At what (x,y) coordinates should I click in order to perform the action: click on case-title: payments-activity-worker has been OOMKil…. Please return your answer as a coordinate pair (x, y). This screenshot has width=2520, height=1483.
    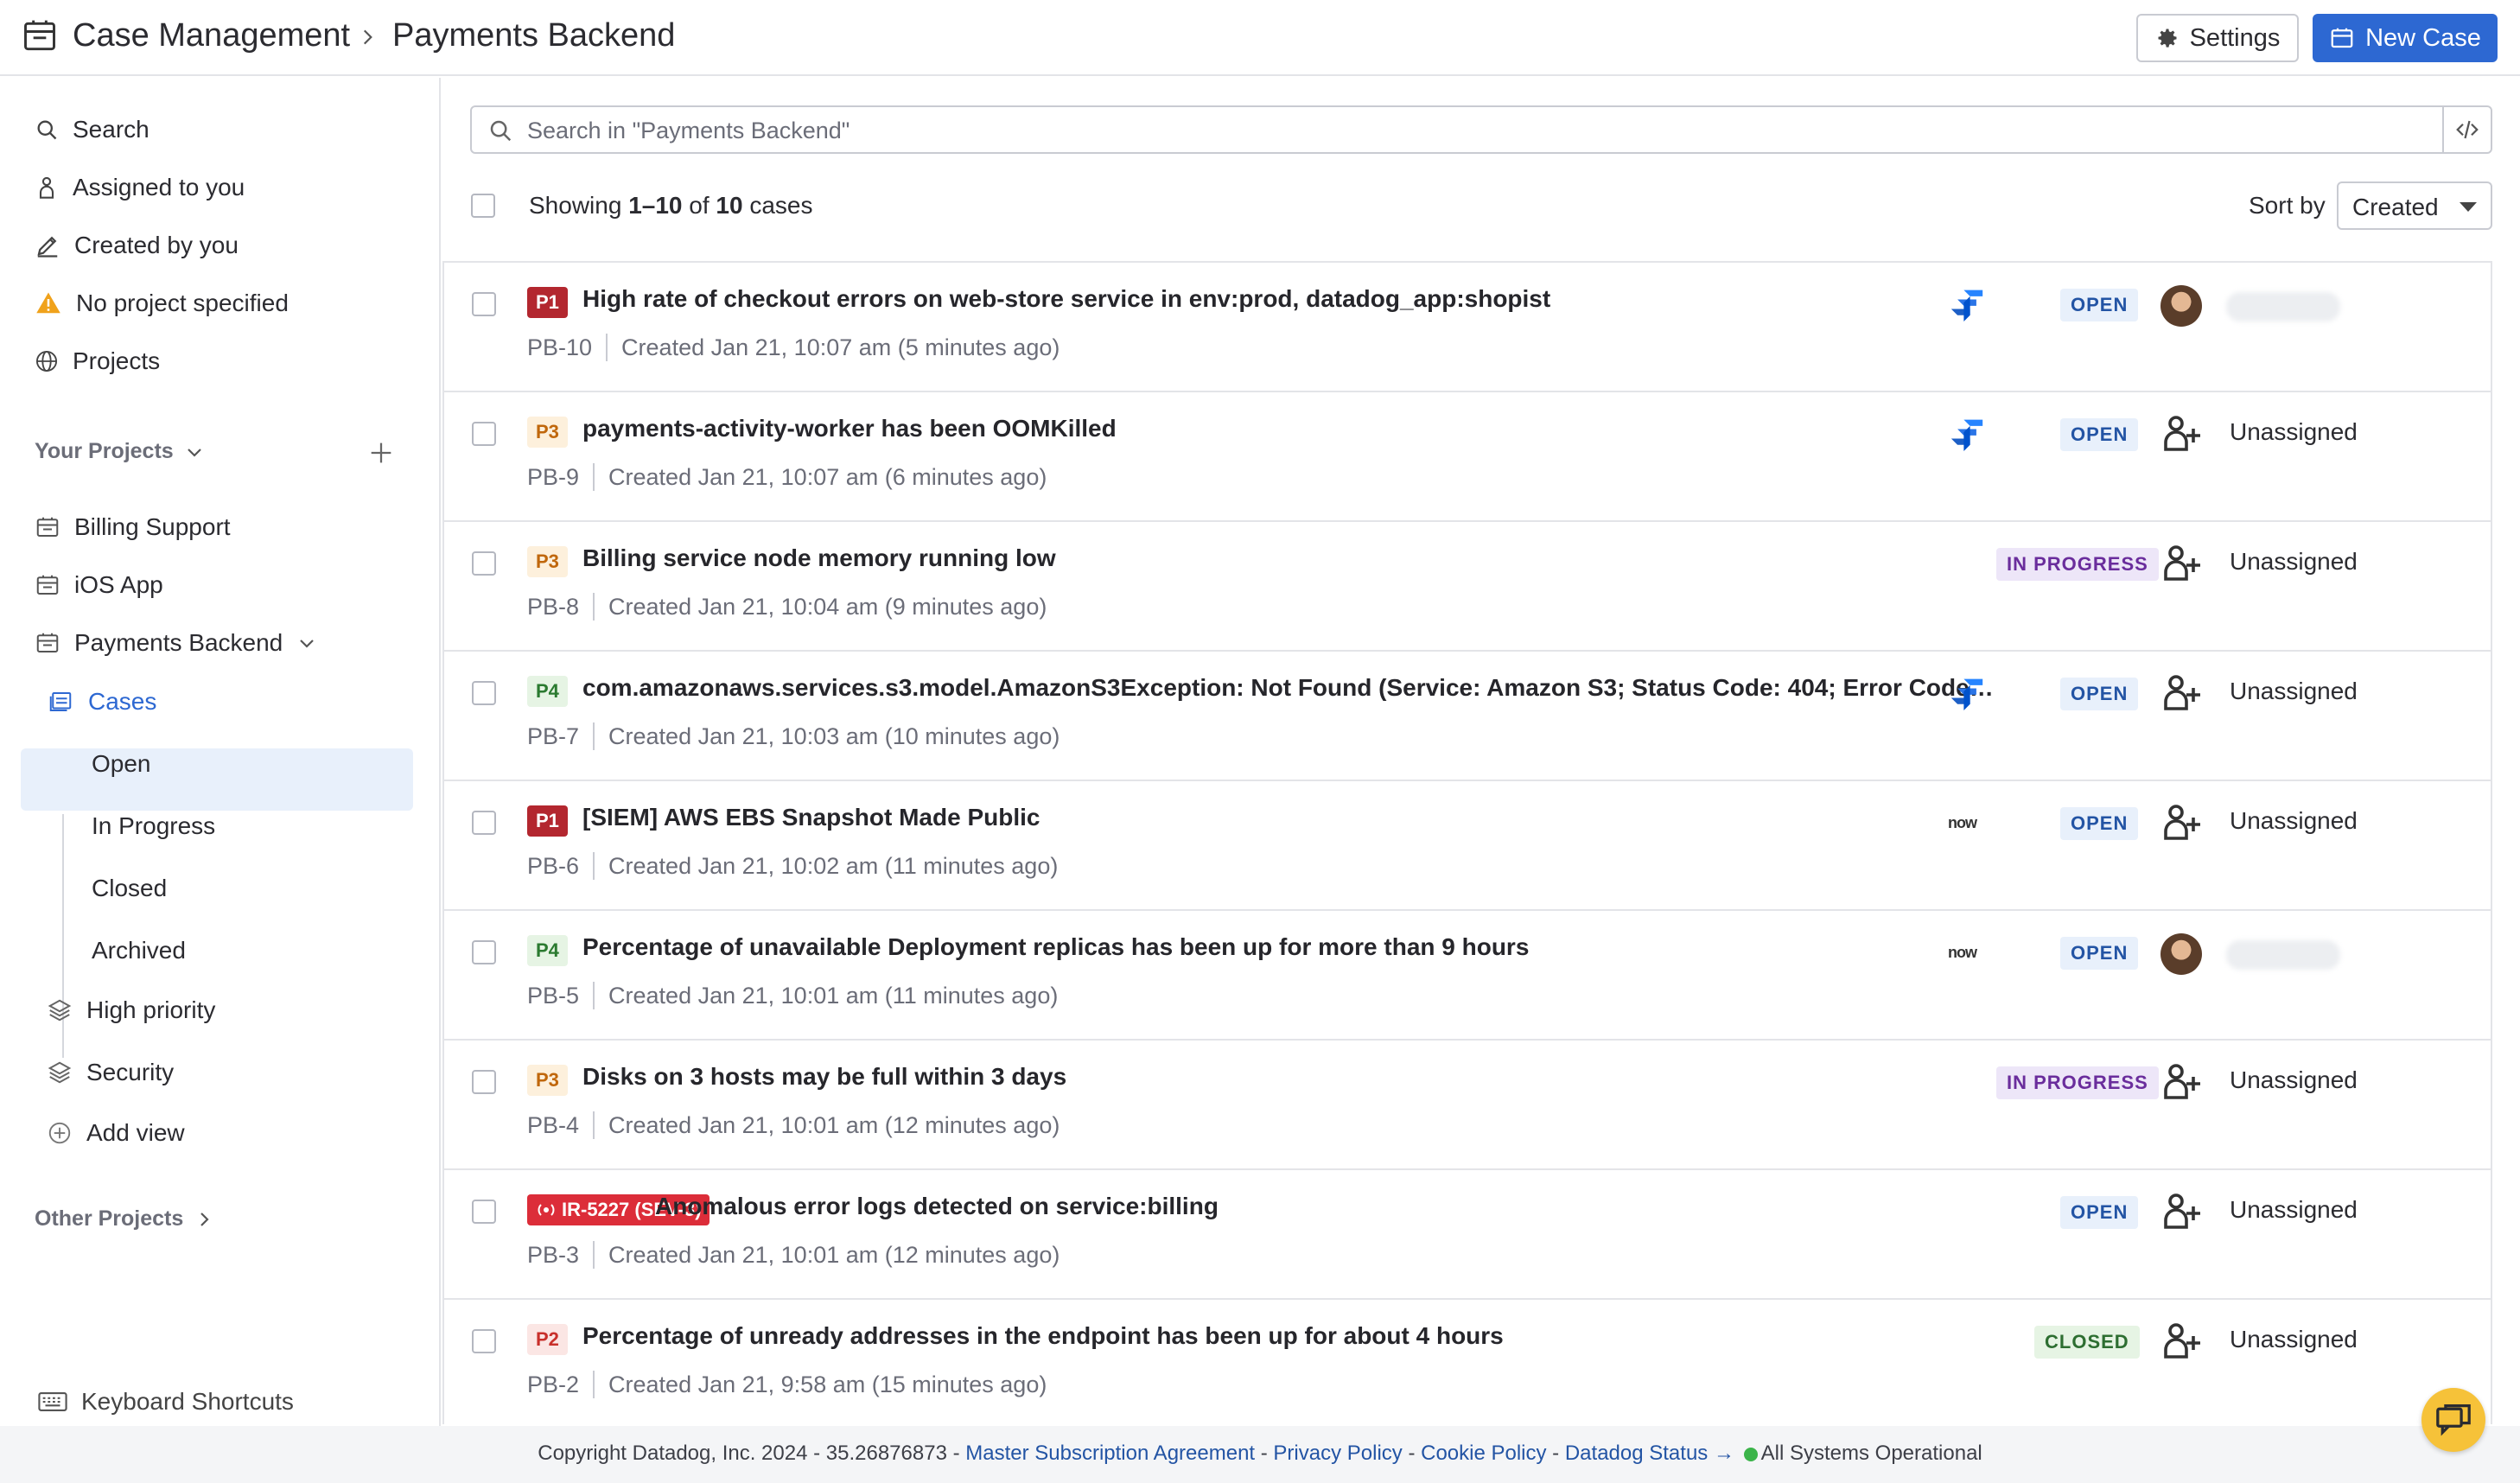
    Looking at the image, I should click on (849, 428).